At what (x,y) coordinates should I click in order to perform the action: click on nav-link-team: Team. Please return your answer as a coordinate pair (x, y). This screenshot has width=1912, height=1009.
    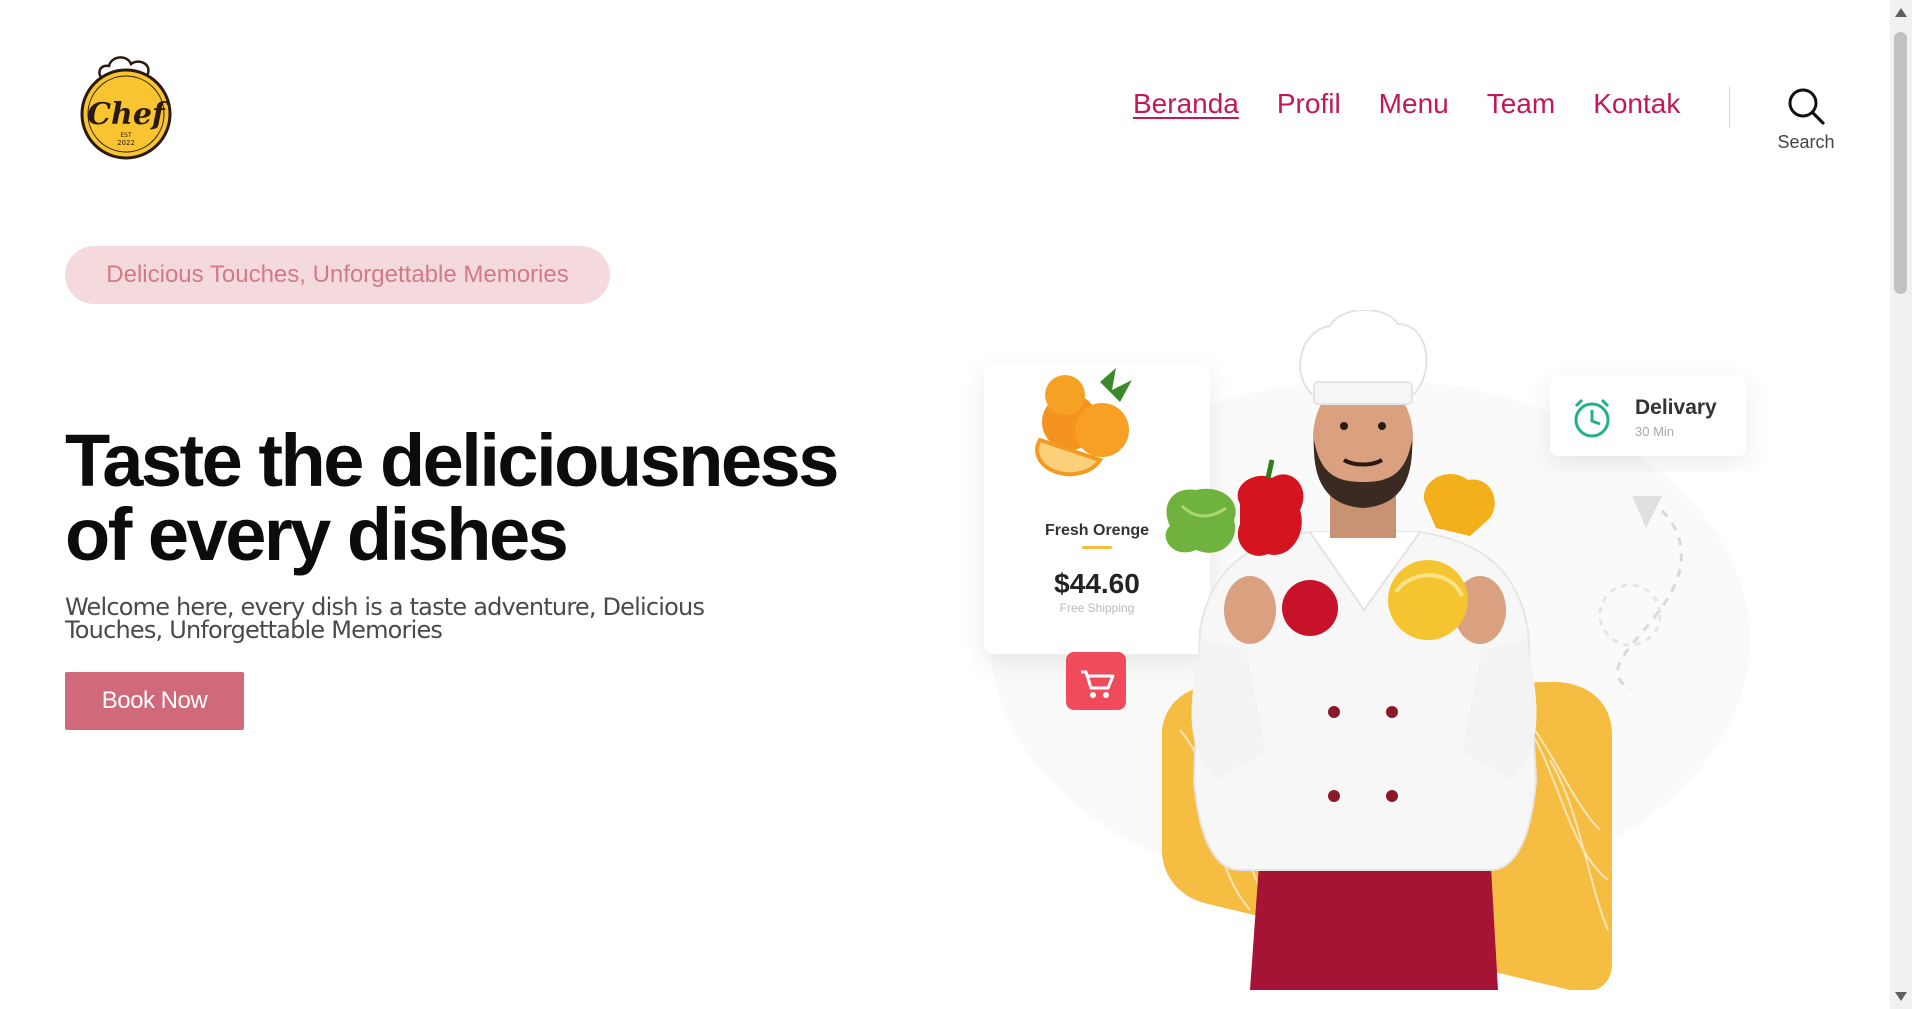
    Looking at the image, I should click on (1521, 104).